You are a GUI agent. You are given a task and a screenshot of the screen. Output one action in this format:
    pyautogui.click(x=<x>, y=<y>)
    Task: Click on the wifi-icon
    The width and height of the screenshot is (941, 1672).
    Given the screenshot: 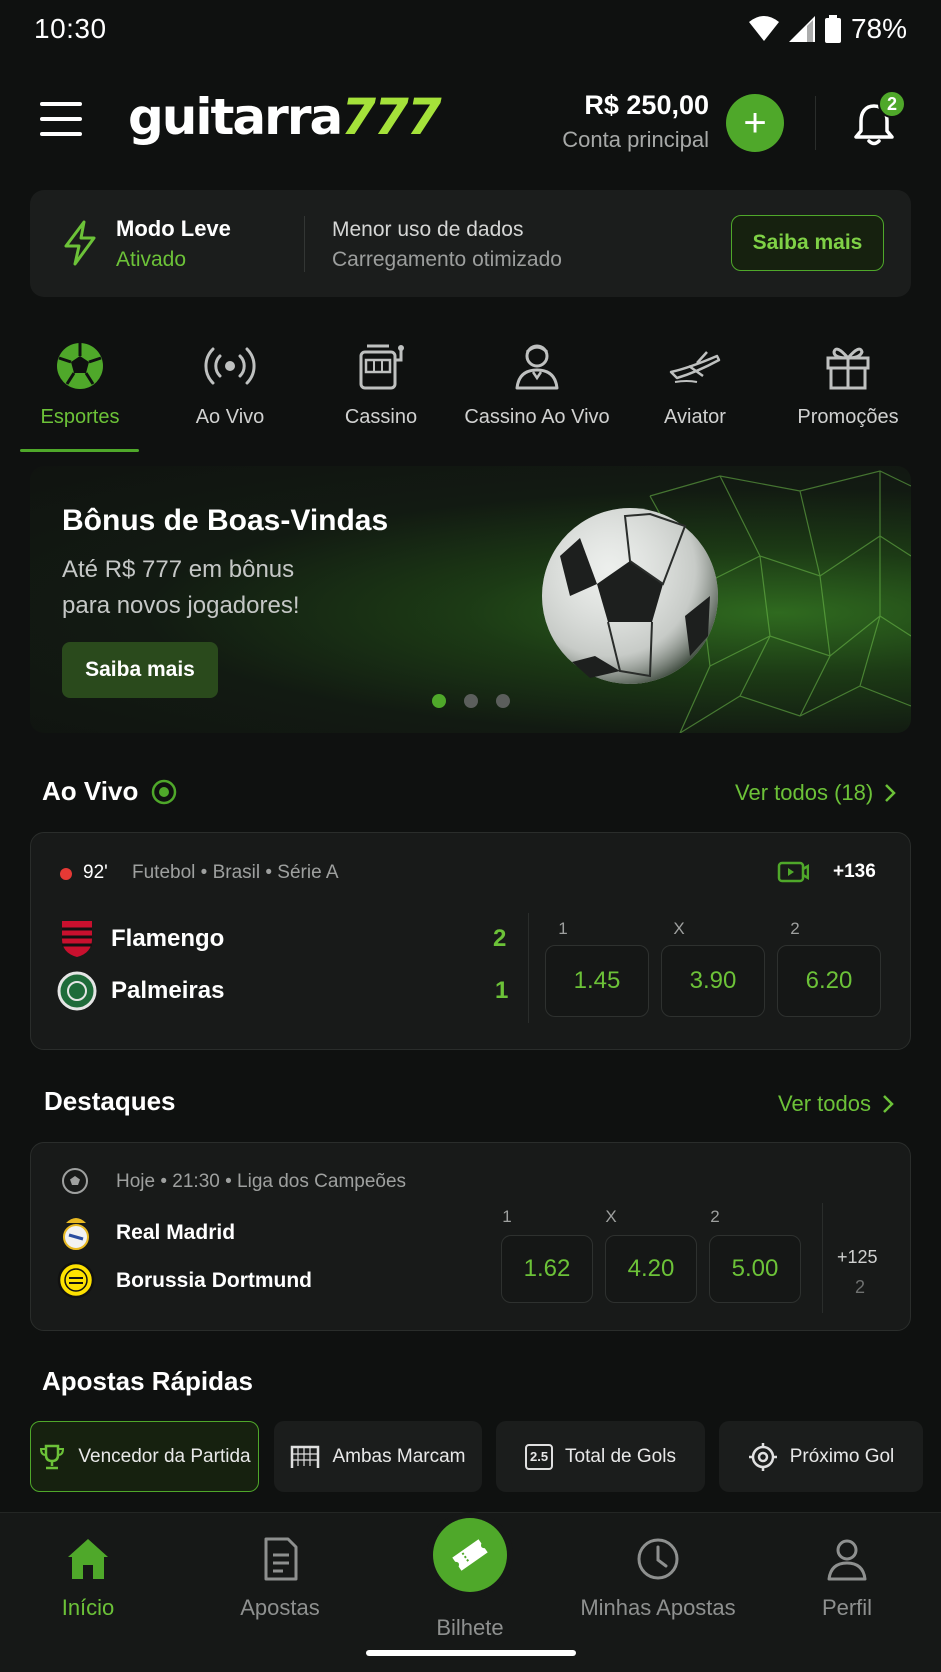 What is the action you would take?
    pyautogui.click(x=763, y=28)
    